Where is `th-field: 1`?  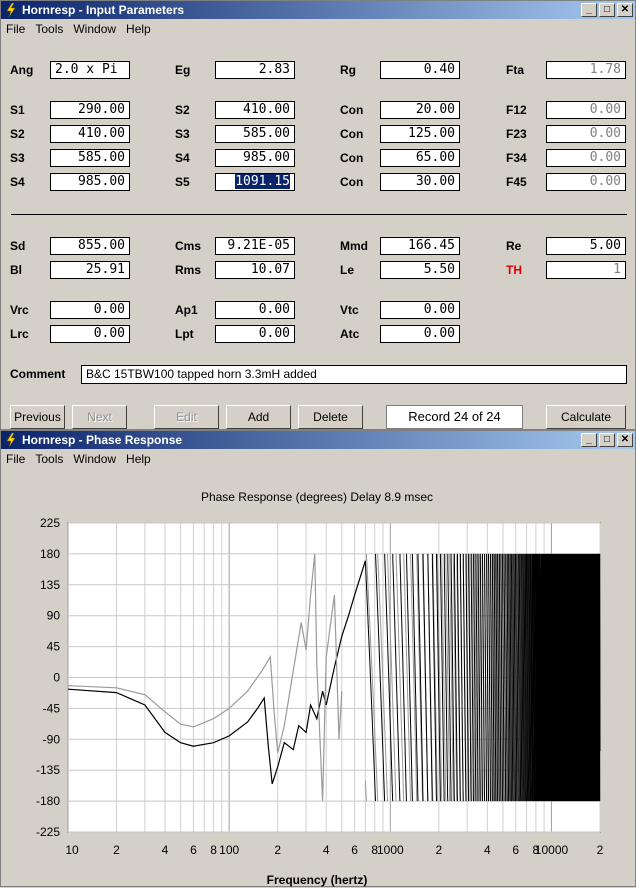 th-field: 1 is located at coordinates (586, 270).